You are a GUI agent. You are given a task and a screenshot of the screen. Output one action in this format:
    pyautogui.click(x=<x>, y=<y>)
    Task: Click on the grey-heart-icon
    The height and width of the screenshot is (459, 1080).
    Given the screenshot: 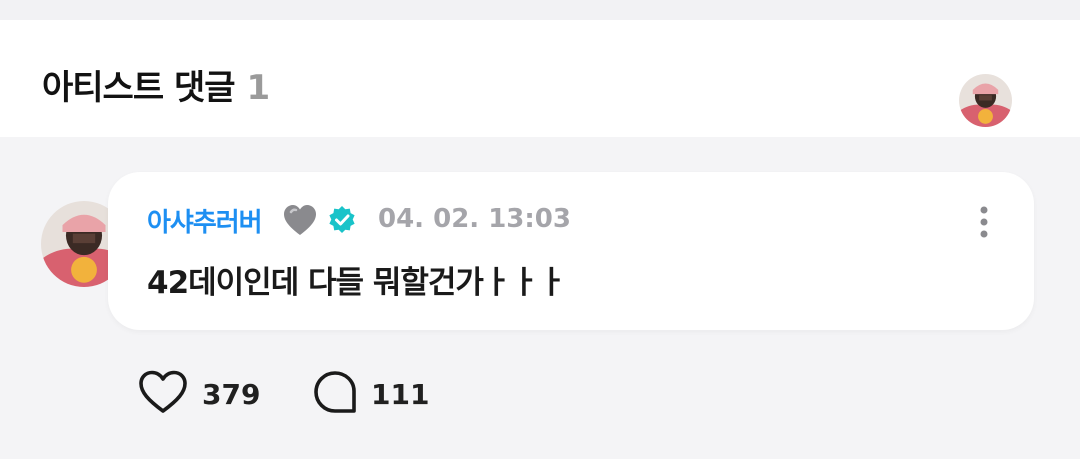 What is the action you would take?
    pyautogui.click(x=300, y=221)
    